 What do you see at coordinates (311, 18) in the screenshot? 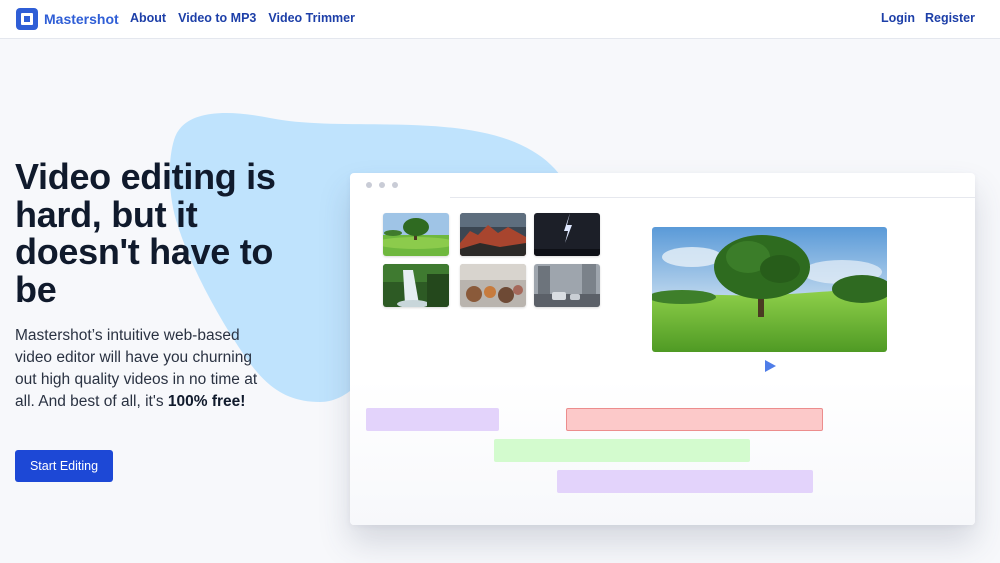
I see `nav-link-video-trimmer: Video Trimmer` at bounding box center [311, 18].